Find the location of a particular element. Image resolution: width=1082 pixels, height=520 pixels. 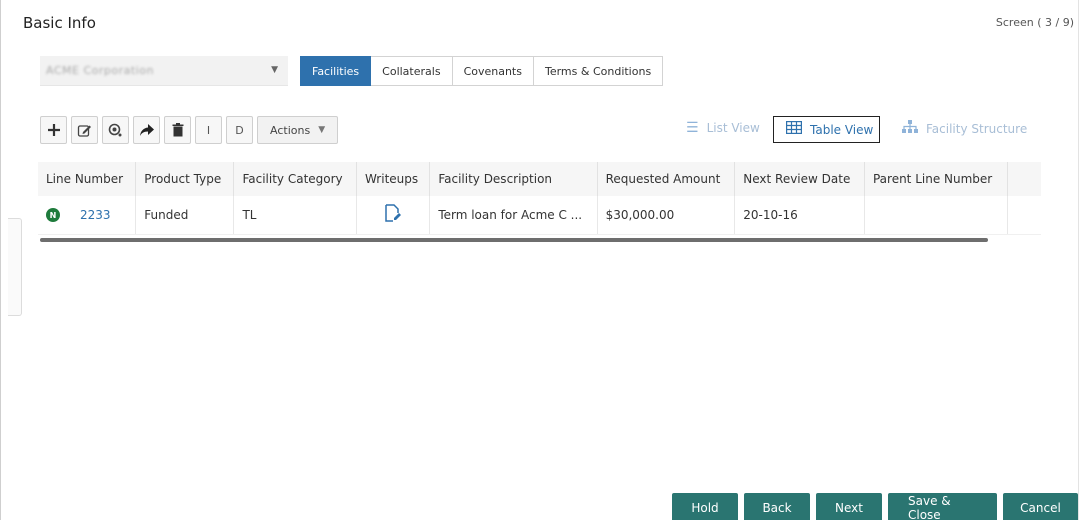

customer-select: ACME Corporation ▼ is located at coordinates (164, 71).